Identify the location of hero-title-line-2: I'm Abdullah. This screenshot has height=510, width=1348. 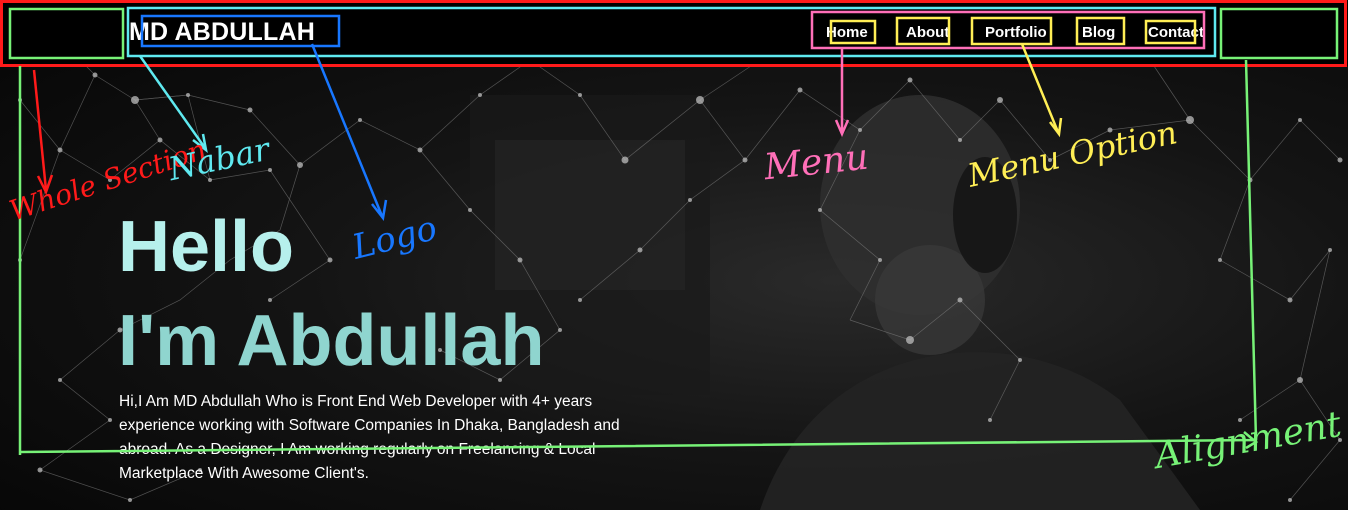
(331, 341).